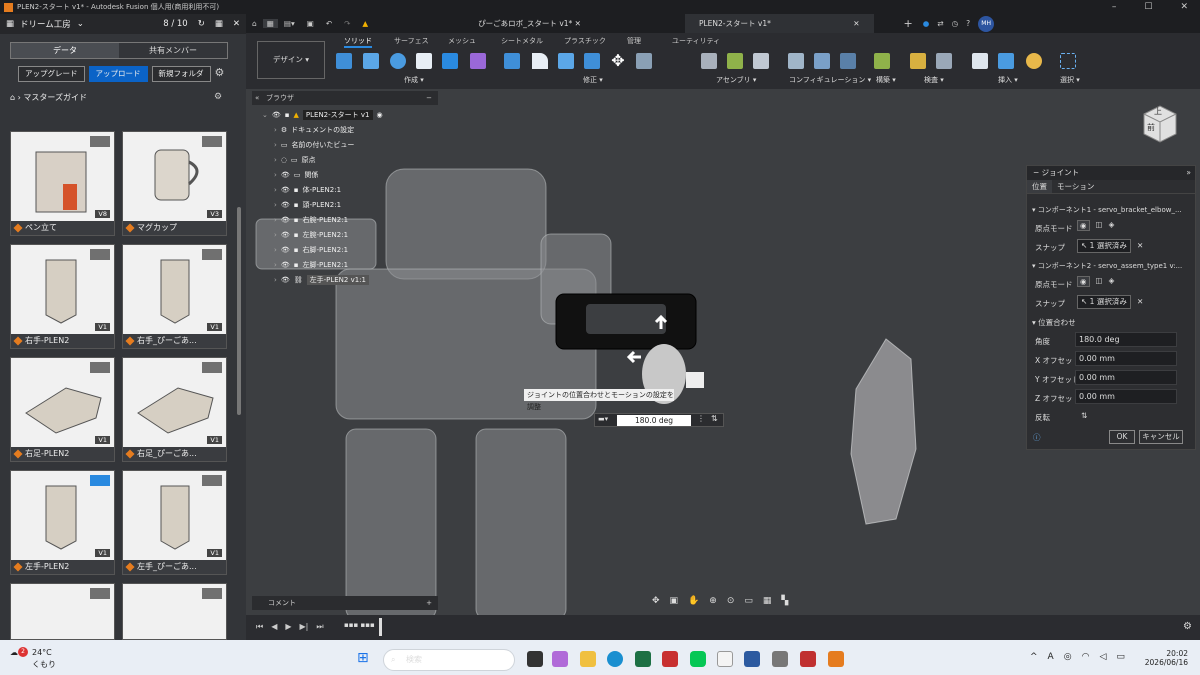 Image resolution: width=1200 pixels, height=675 pixels. Describe the element at coordinates (654, 420) in the screenshot. I see `angle-input: 180.0 deg` at that location.